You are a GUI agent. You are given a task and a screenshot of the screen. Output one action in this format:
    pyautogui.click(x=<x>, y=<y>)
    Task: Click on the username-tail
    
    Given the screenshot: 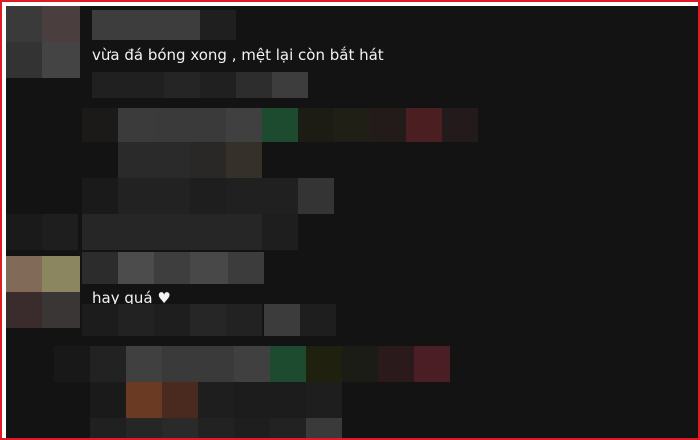 What is the action you would take?
    pyautogui.click(x=218, y=25)
    